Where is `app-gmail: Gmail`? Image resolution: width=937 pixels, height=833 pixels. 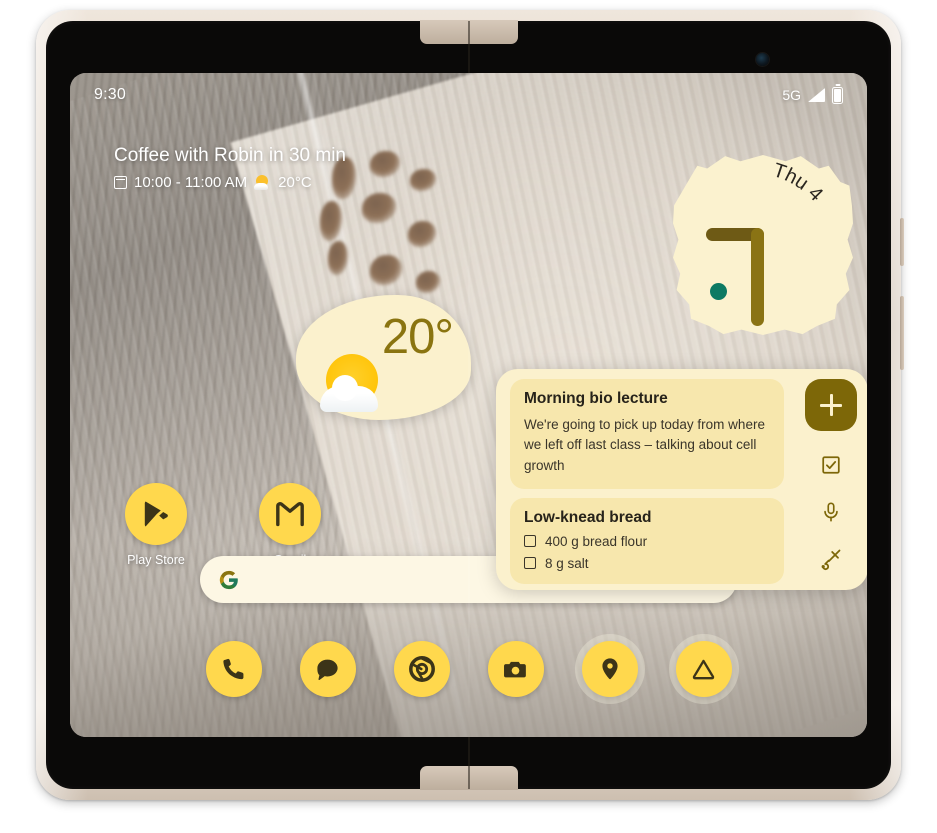 app-gmail: Gmail is located at coordinates (290, 525).